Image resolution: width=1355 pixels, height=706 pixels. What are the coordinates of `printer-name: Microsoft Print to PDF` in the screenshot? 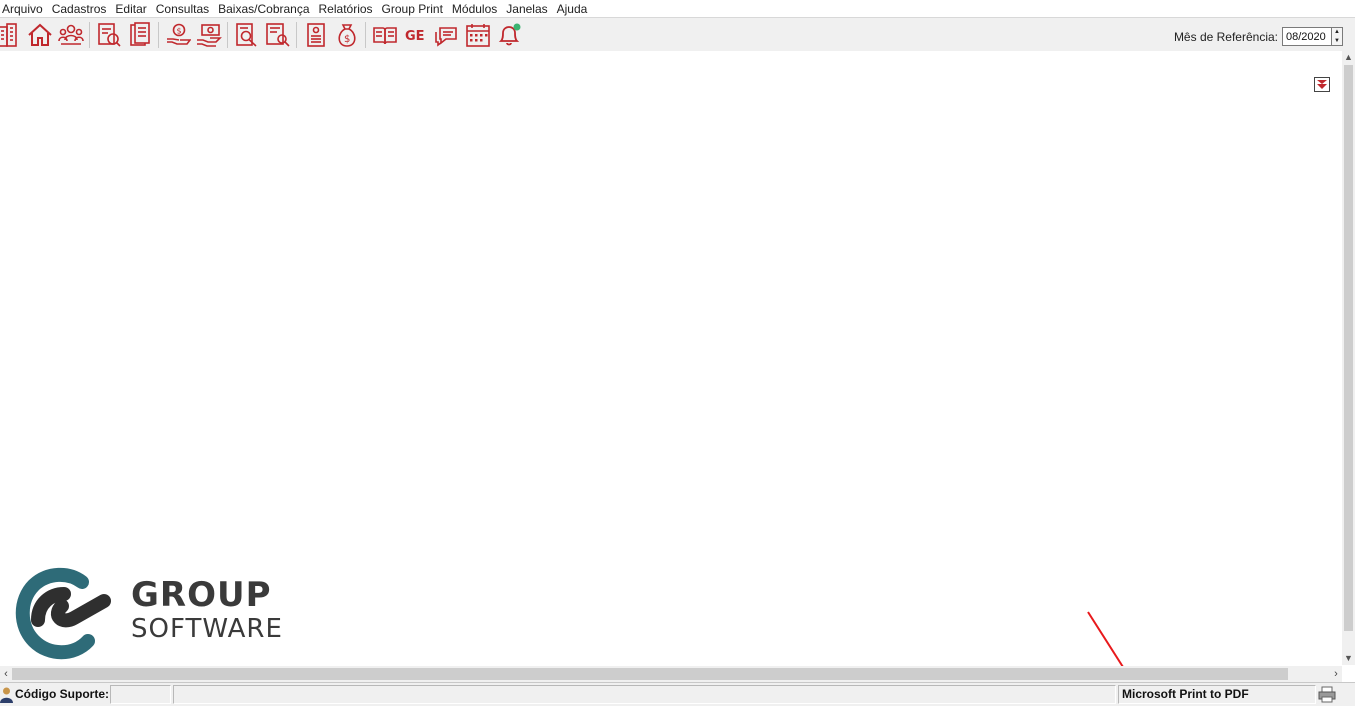 It's located at (1185, 694).